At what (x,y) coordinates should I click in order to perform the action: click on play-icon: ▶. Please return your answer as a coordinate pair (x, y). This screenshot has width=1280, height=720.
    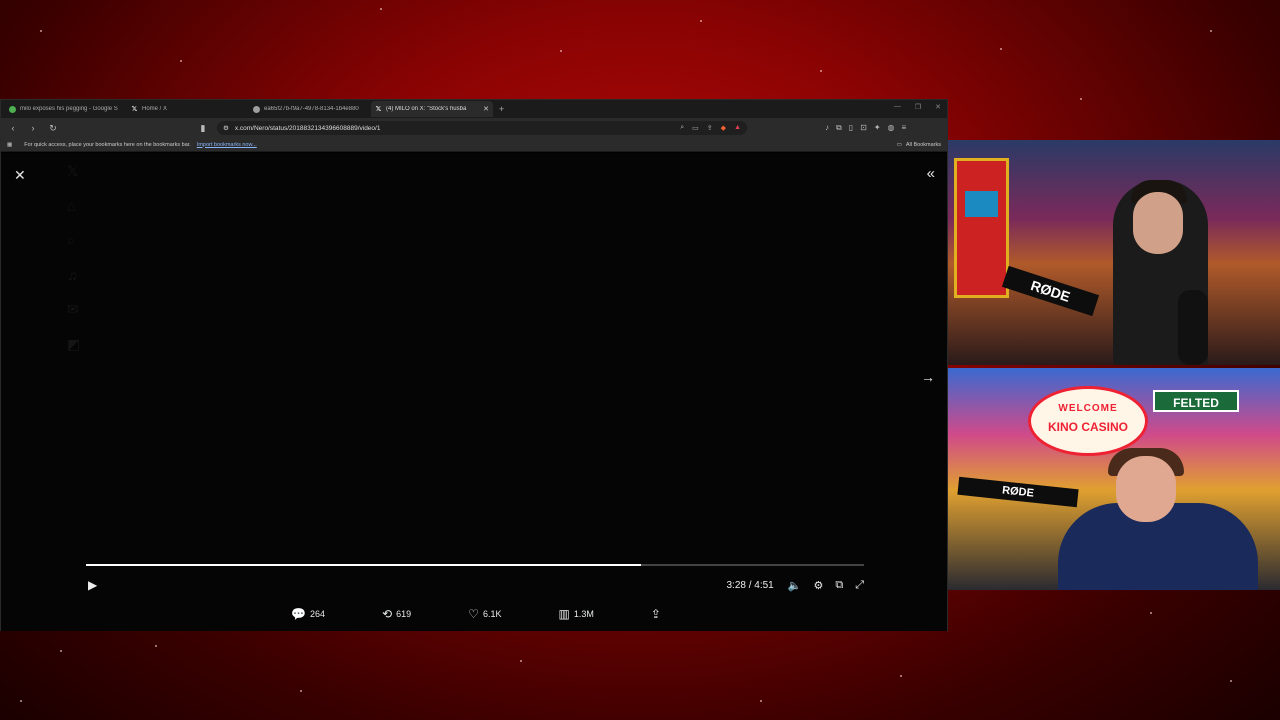
    Looking at the image, I should click on (92, 585).